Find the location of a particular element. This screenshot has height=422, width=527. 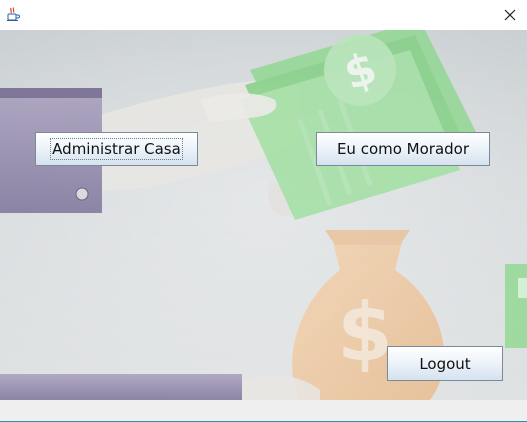

administrar-casa-button: Administrar Casa is located at coordinates (116, 149).